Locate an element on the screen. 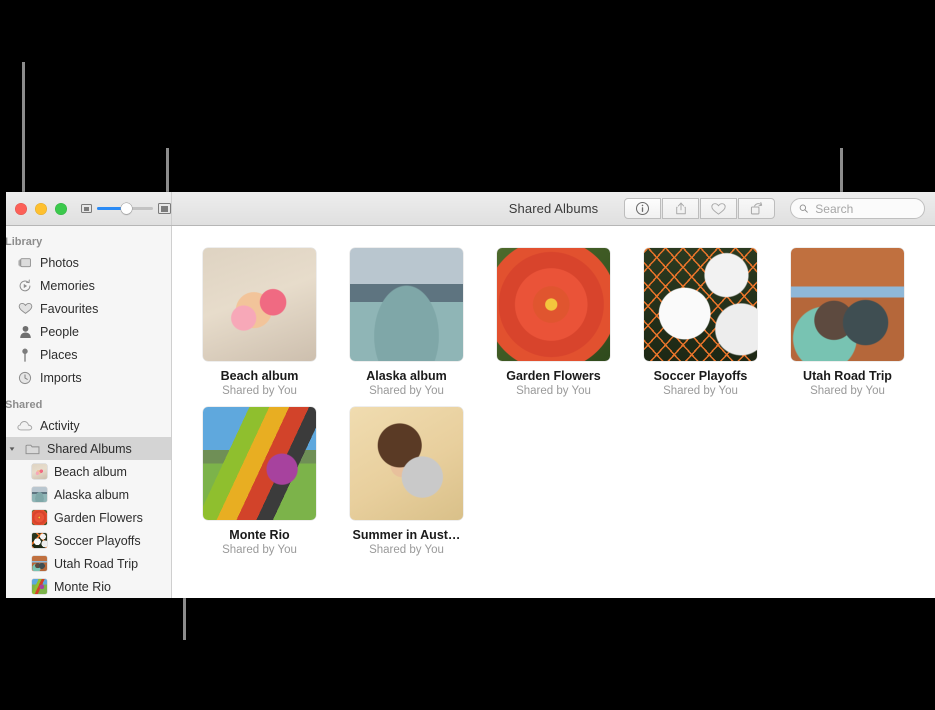 This screenshot has height=710, width=935. info-icon is located at coordinates (642, 208).